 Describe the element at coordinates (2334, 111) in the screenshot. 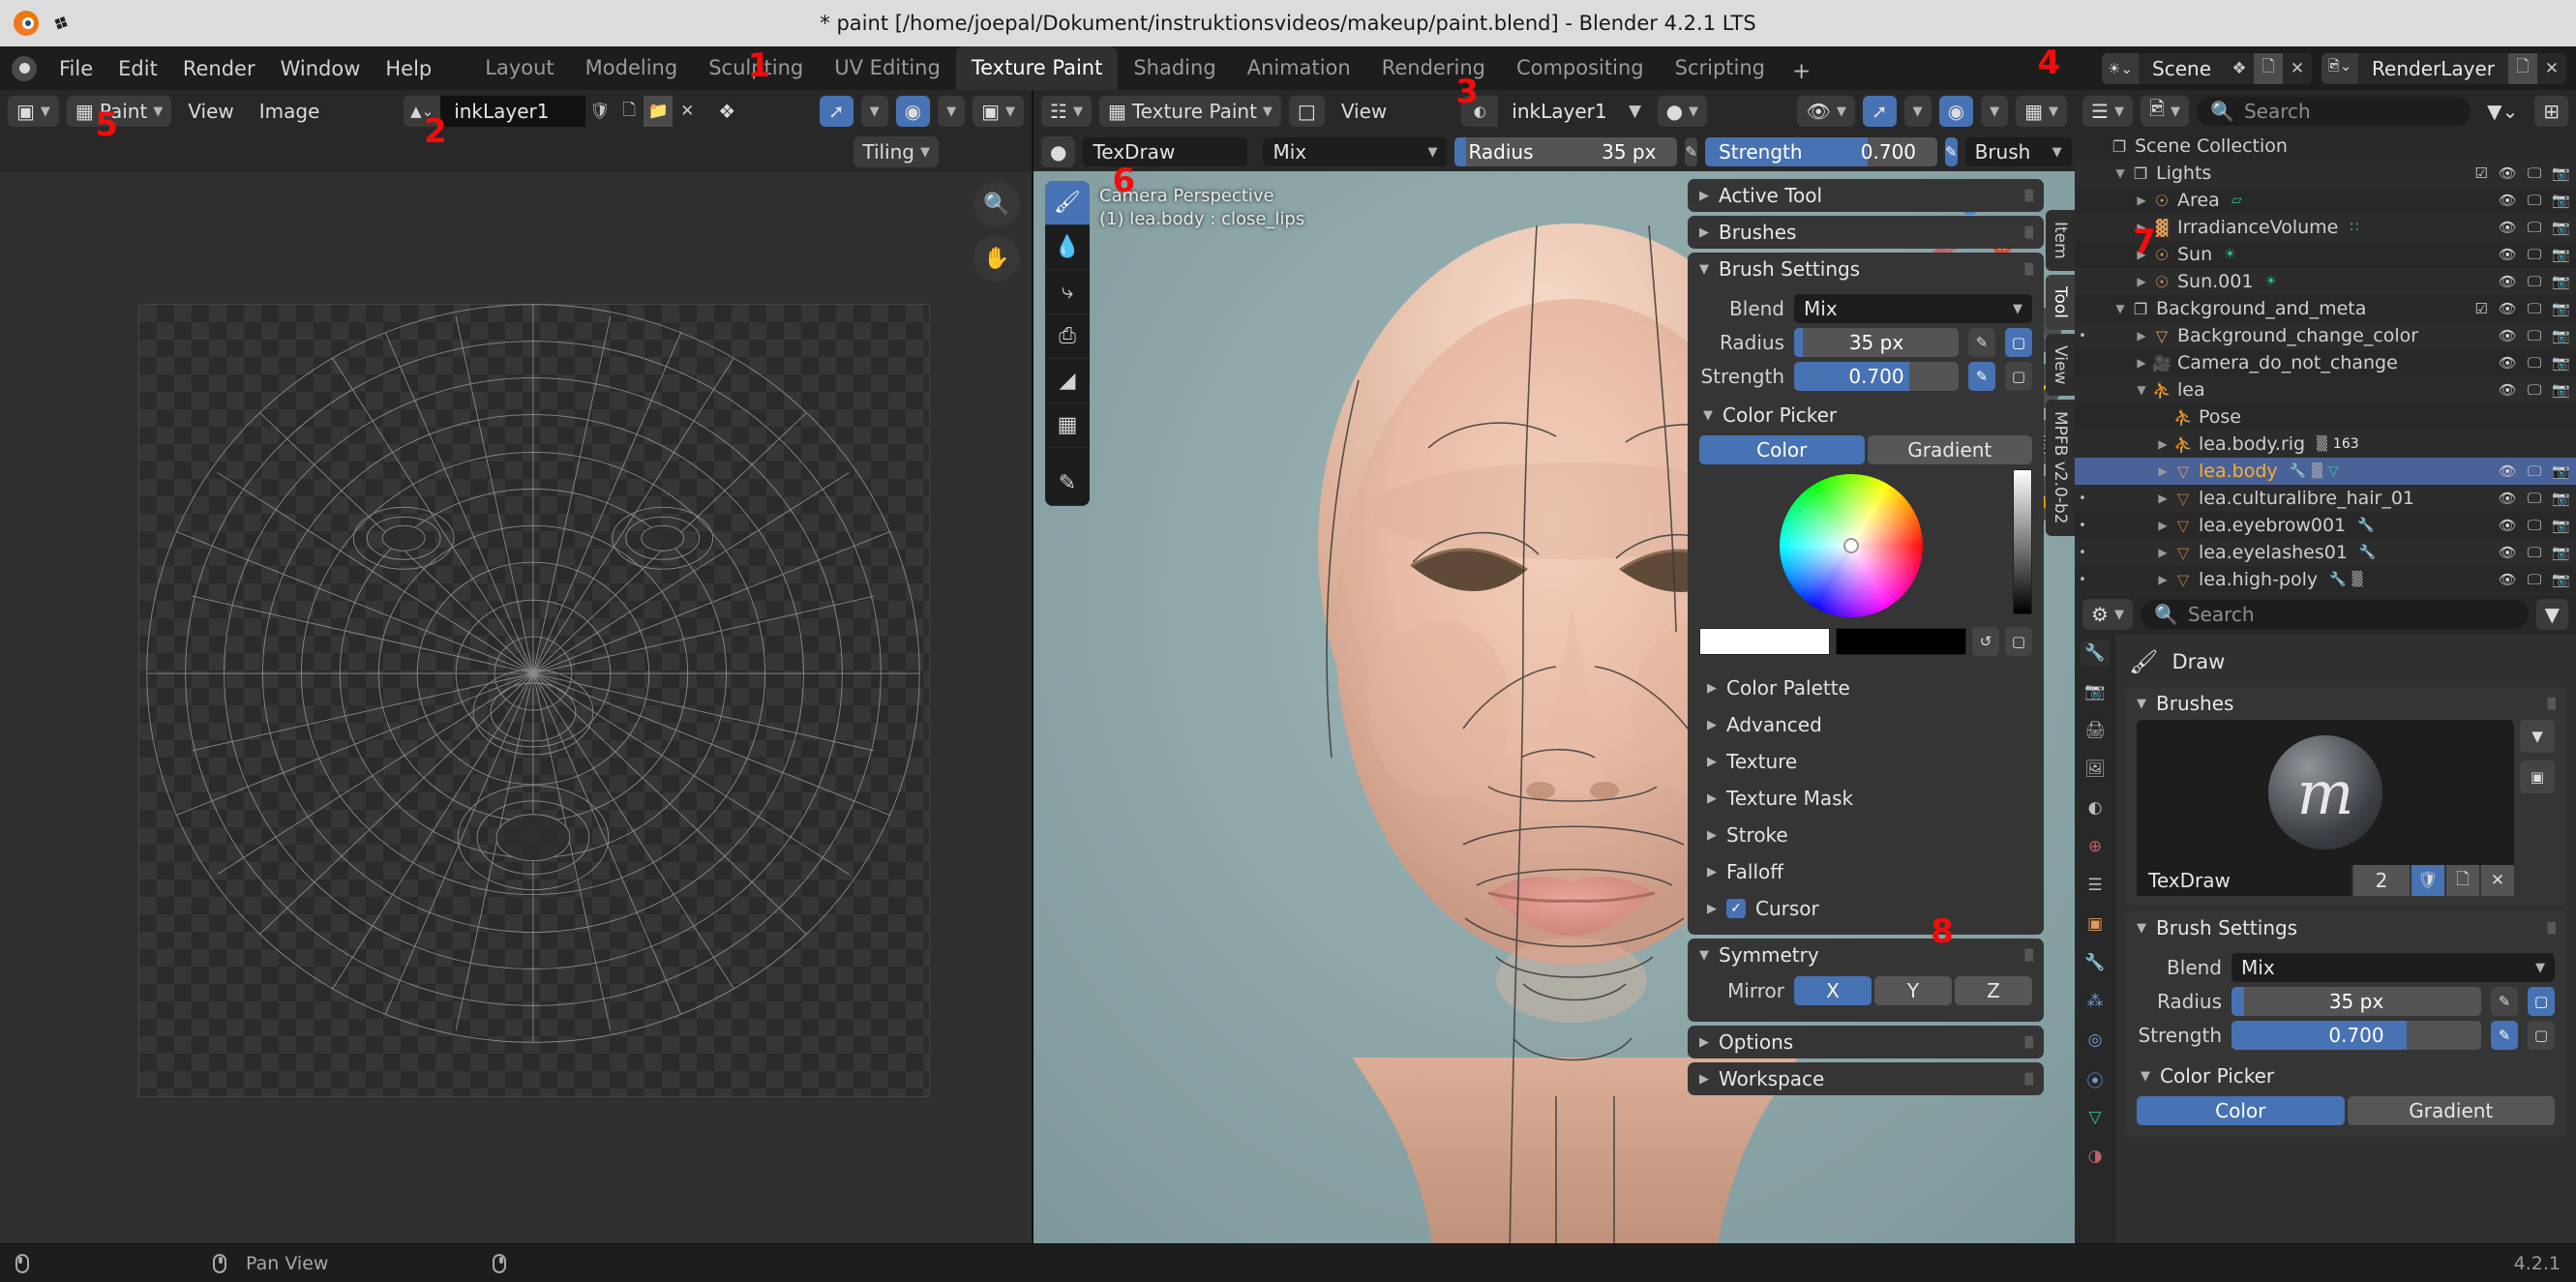

I see `outliner-search-input: 🔍 Search` at that location.